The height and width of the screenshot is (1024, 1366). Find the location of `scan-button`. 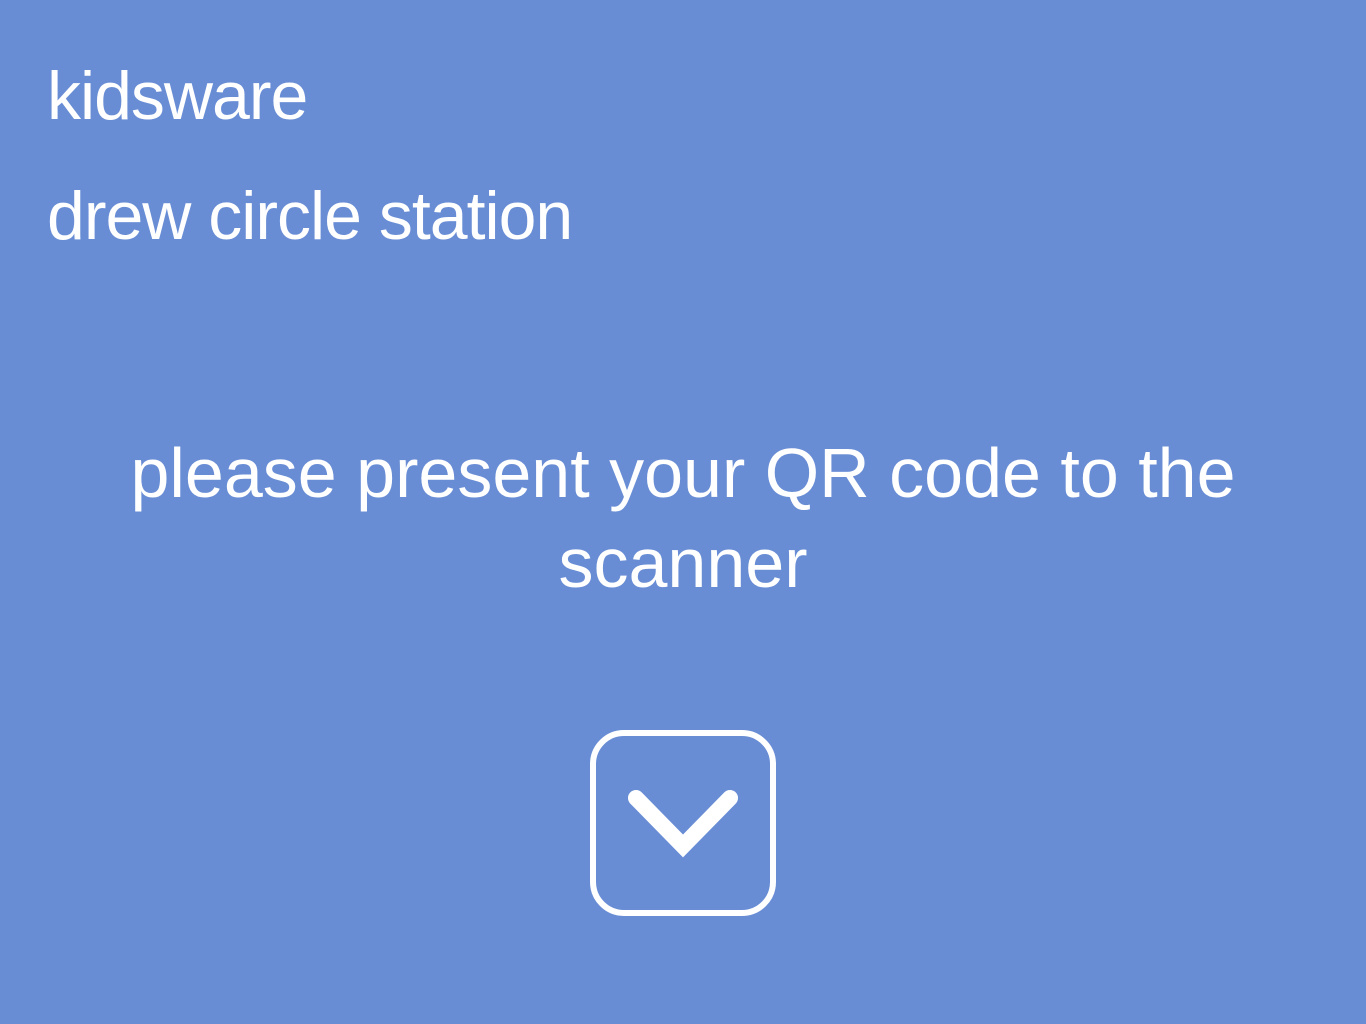

scan-button is located at coordinates (683, 823).